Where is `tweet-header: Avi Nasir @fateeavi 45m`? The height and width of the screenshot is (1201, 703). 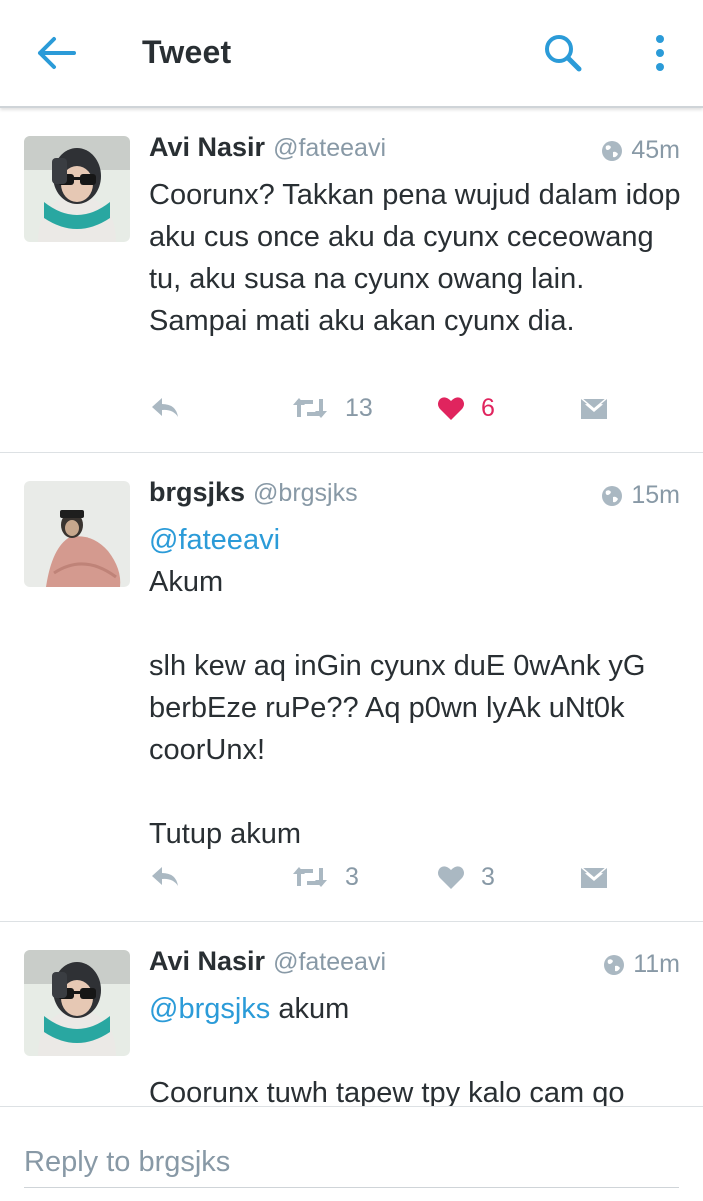
tweet-header: Avi Nasir @fateeavi 45m is located at coordinates (416, 152).